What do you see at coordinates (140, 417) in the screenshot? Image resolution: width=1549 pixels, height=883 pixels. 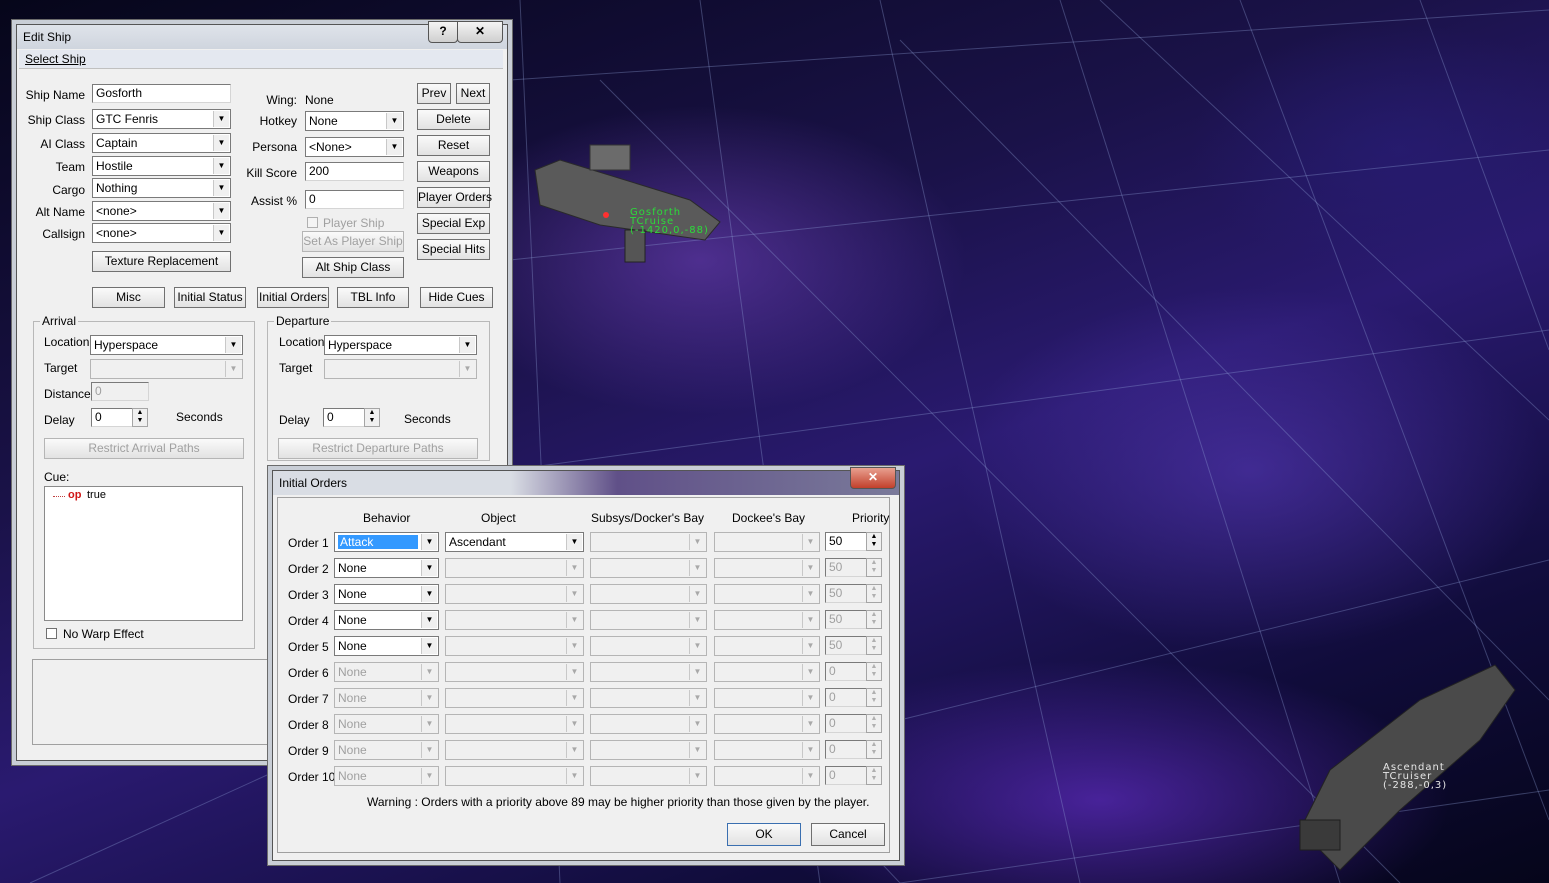 I see `arrival-delay-spinner: ▲ ▼` at bounding box center [140, 417].